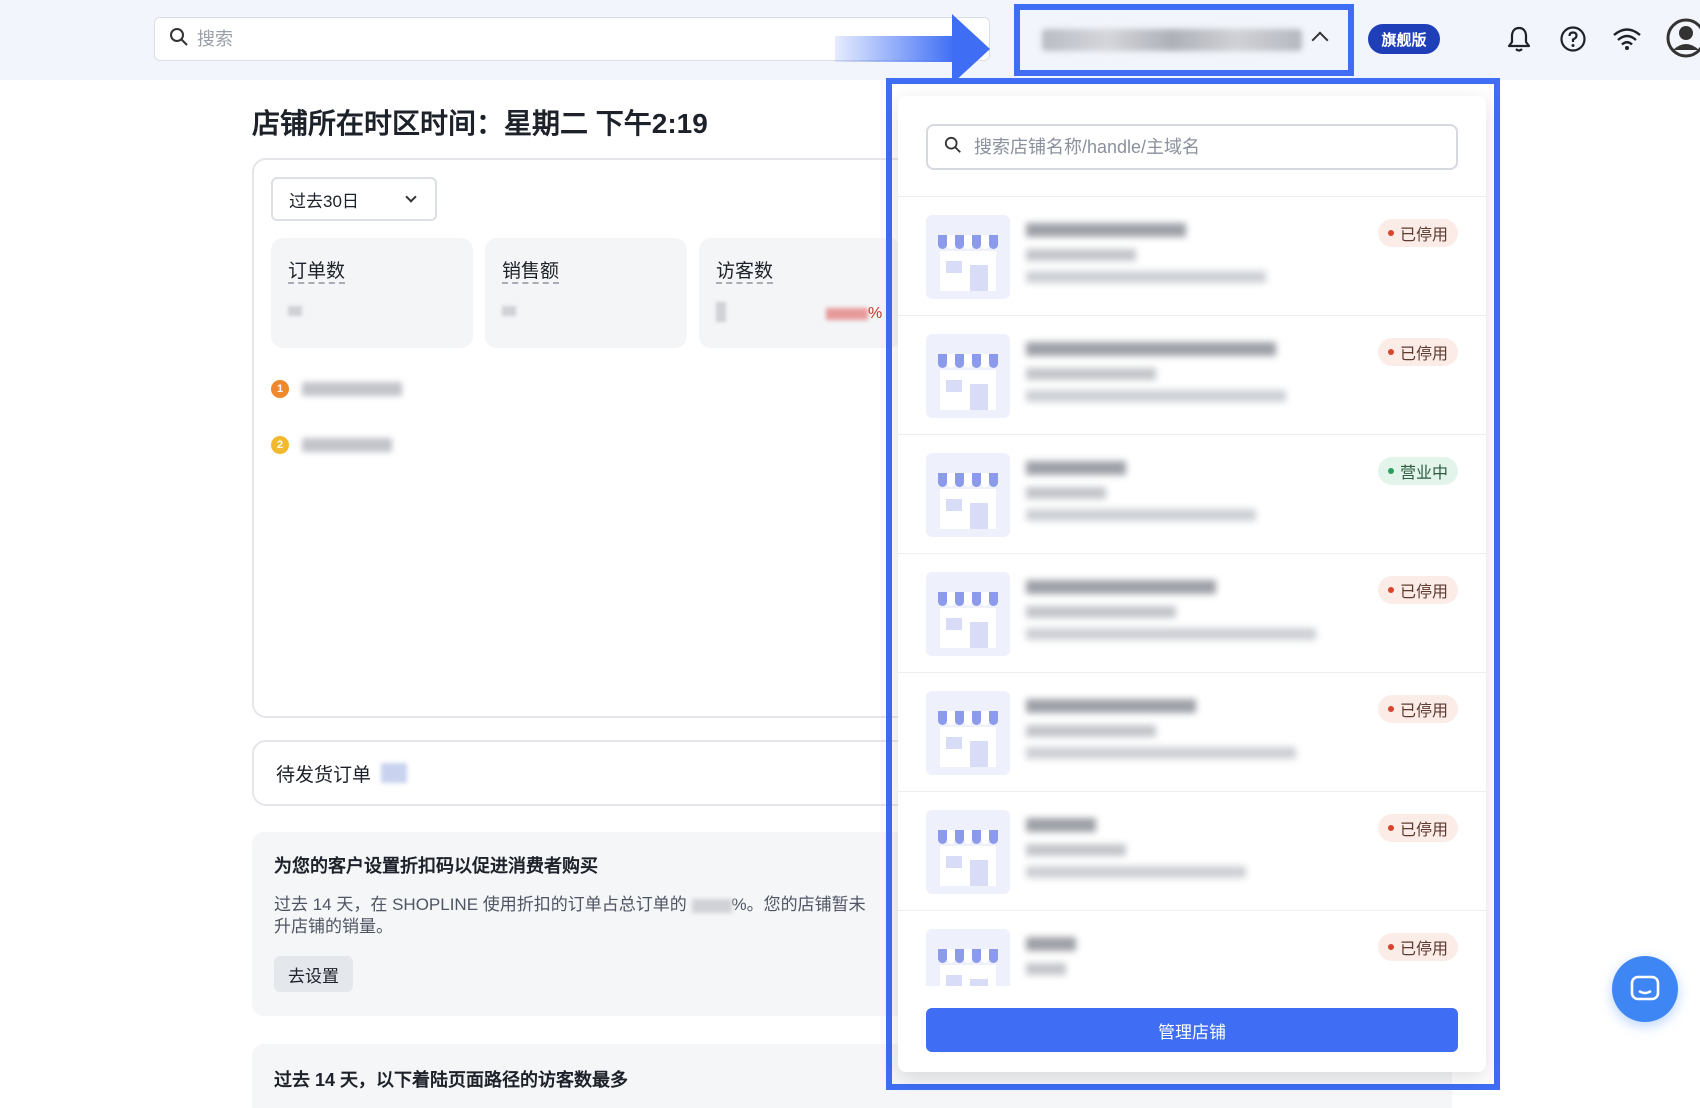  What do you see at coordinates (313, 974) in the screenshot?
I see `go-setup-button: 去设置` at bounding box center [313, 974].